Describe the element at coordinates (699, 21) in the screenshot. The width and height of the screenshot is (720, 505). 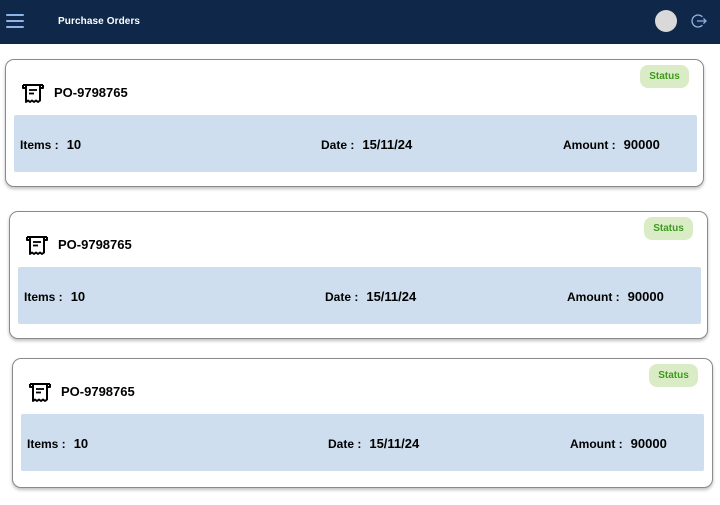
I see `logout-icon` at that location.